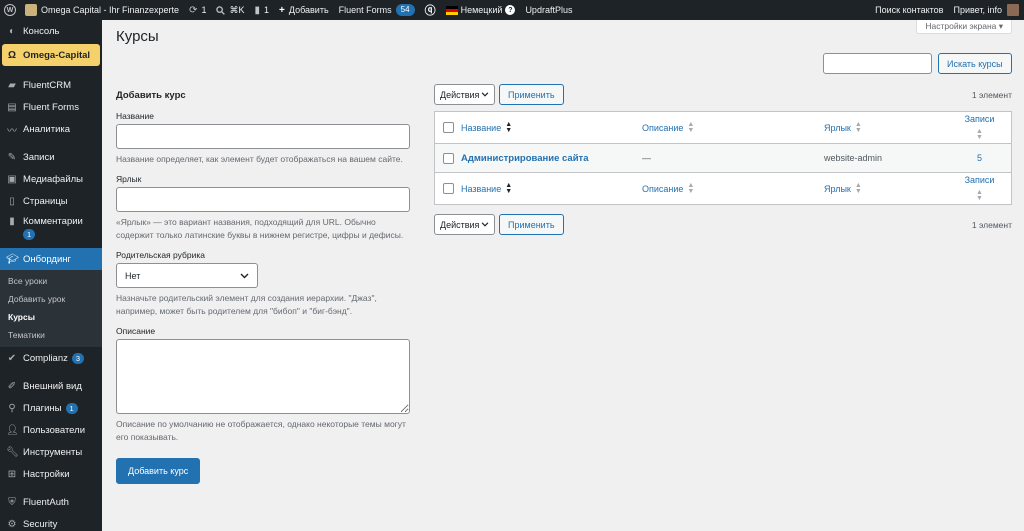 The height and width of the screenshot is (531, 1024). What do you see at coordinates (46, 502) in the screenshot?
I see `sidebar-item-label: FluentAuth` at bounding box center [46, 502].